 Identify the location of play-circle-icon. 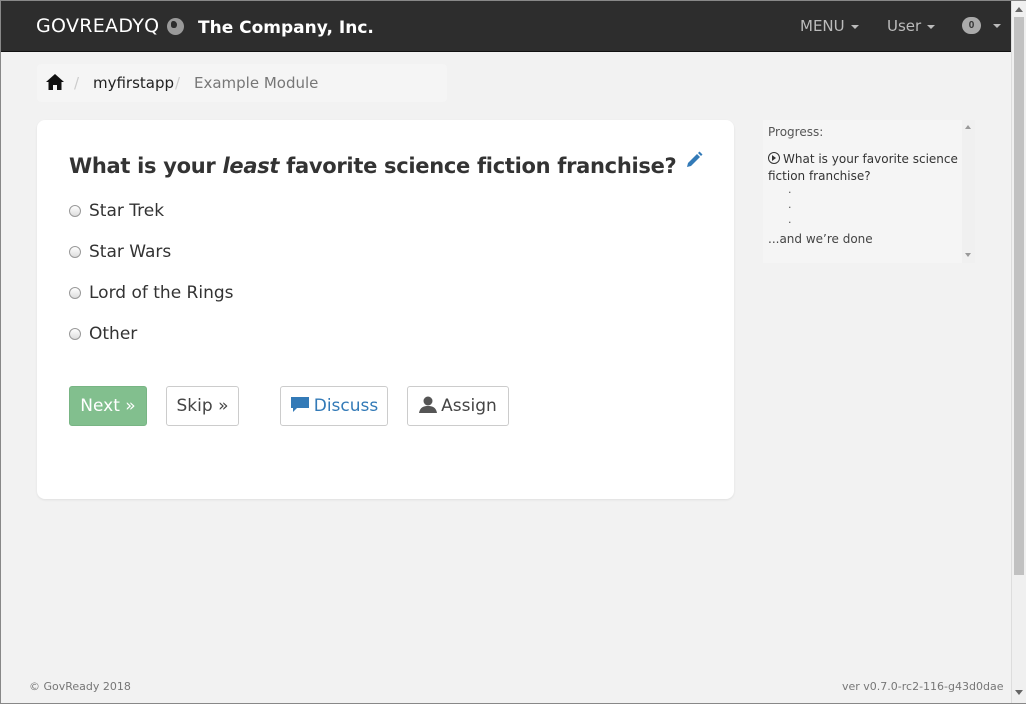
(774, 158).